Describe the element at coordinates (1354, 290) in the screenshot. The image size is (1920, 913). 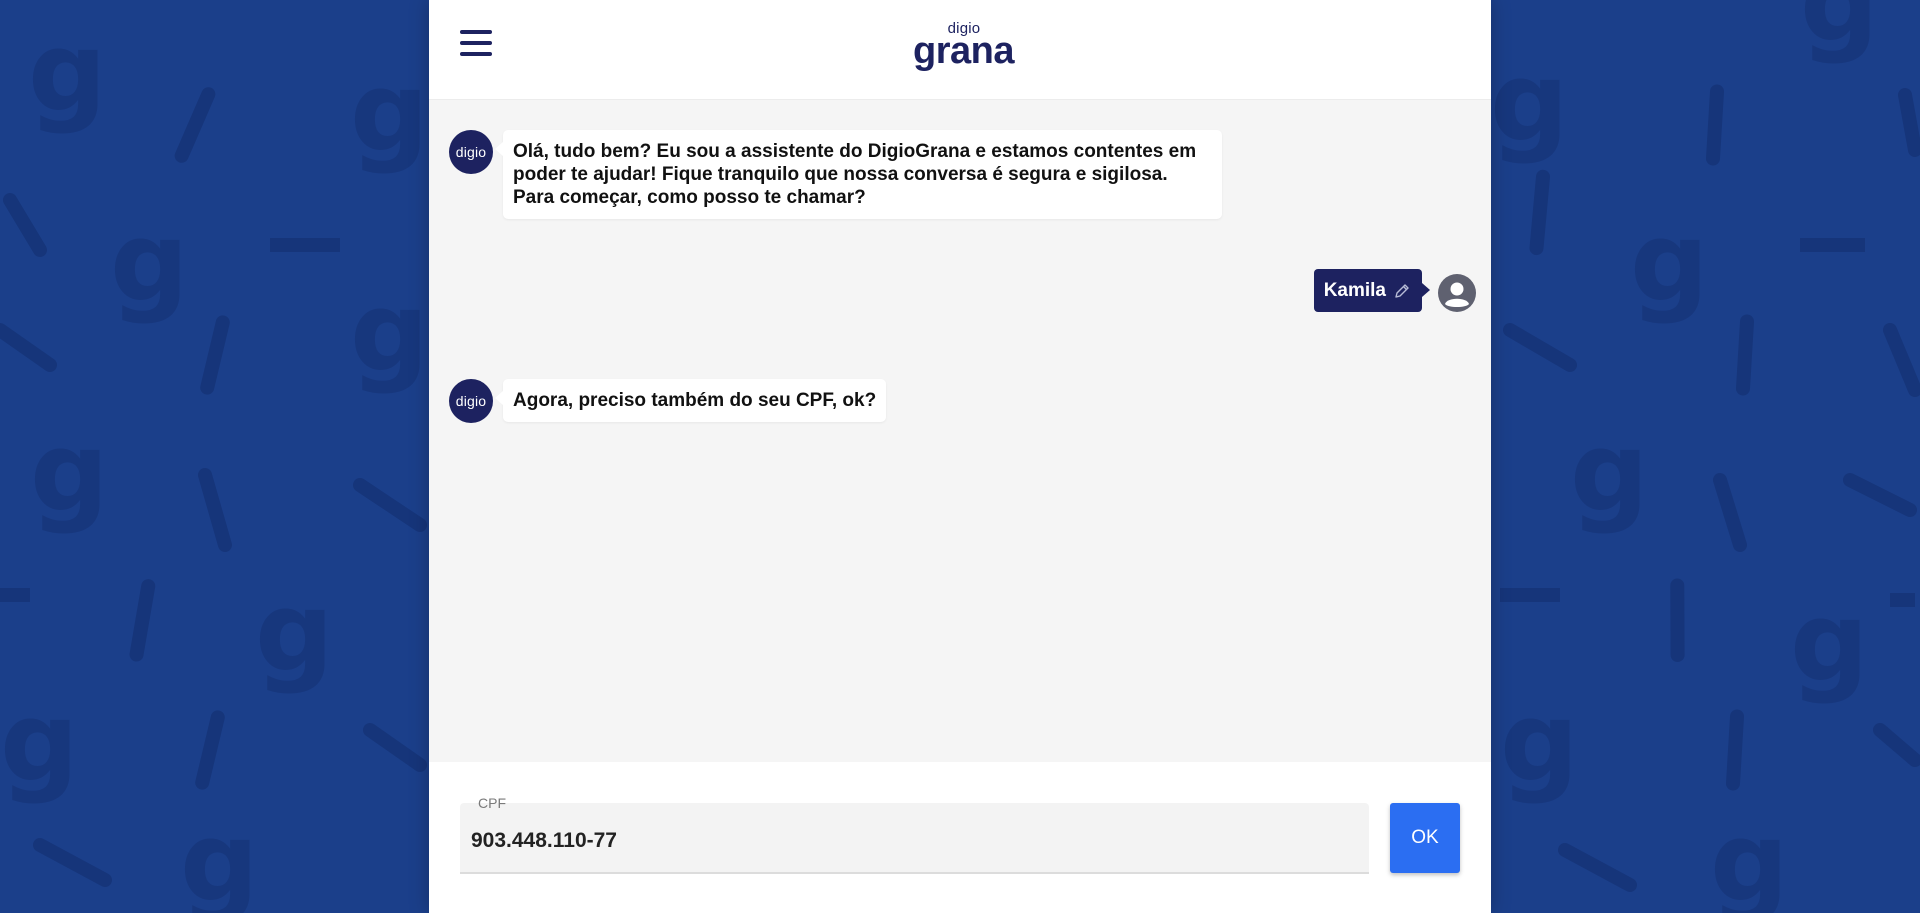
I see `user-message-text: Kamila` at that location.